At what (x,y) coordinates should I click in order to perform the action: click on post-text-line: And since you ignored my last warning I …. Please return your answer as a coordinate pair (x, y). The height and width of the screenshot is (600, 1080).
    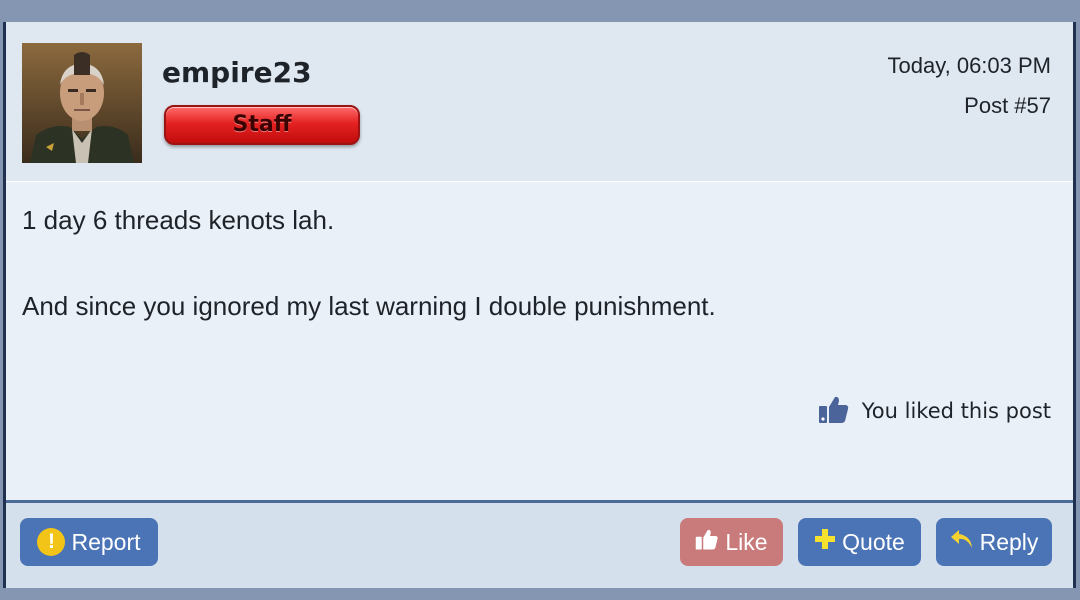
    Looking at the image, I should click on (369, 306).